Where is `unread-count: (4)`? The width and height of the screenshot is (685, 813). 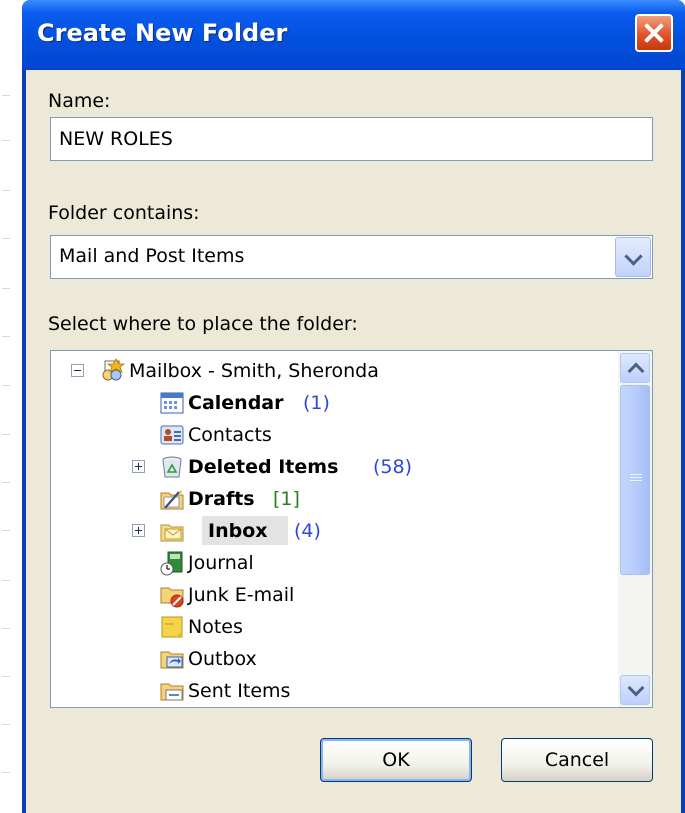 unread-count: (4) is located at coordinates (307, 531).